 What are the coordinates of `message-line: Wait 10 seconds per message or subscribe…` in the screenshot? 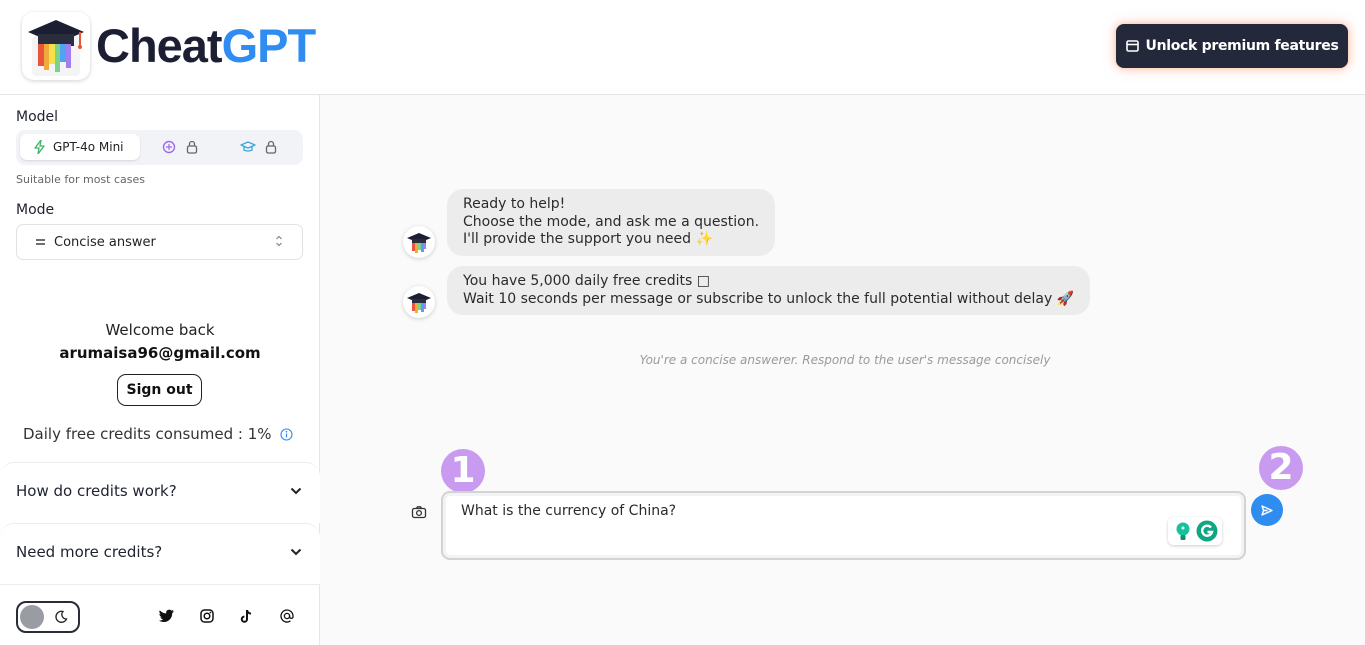 It's located at (769, 298).